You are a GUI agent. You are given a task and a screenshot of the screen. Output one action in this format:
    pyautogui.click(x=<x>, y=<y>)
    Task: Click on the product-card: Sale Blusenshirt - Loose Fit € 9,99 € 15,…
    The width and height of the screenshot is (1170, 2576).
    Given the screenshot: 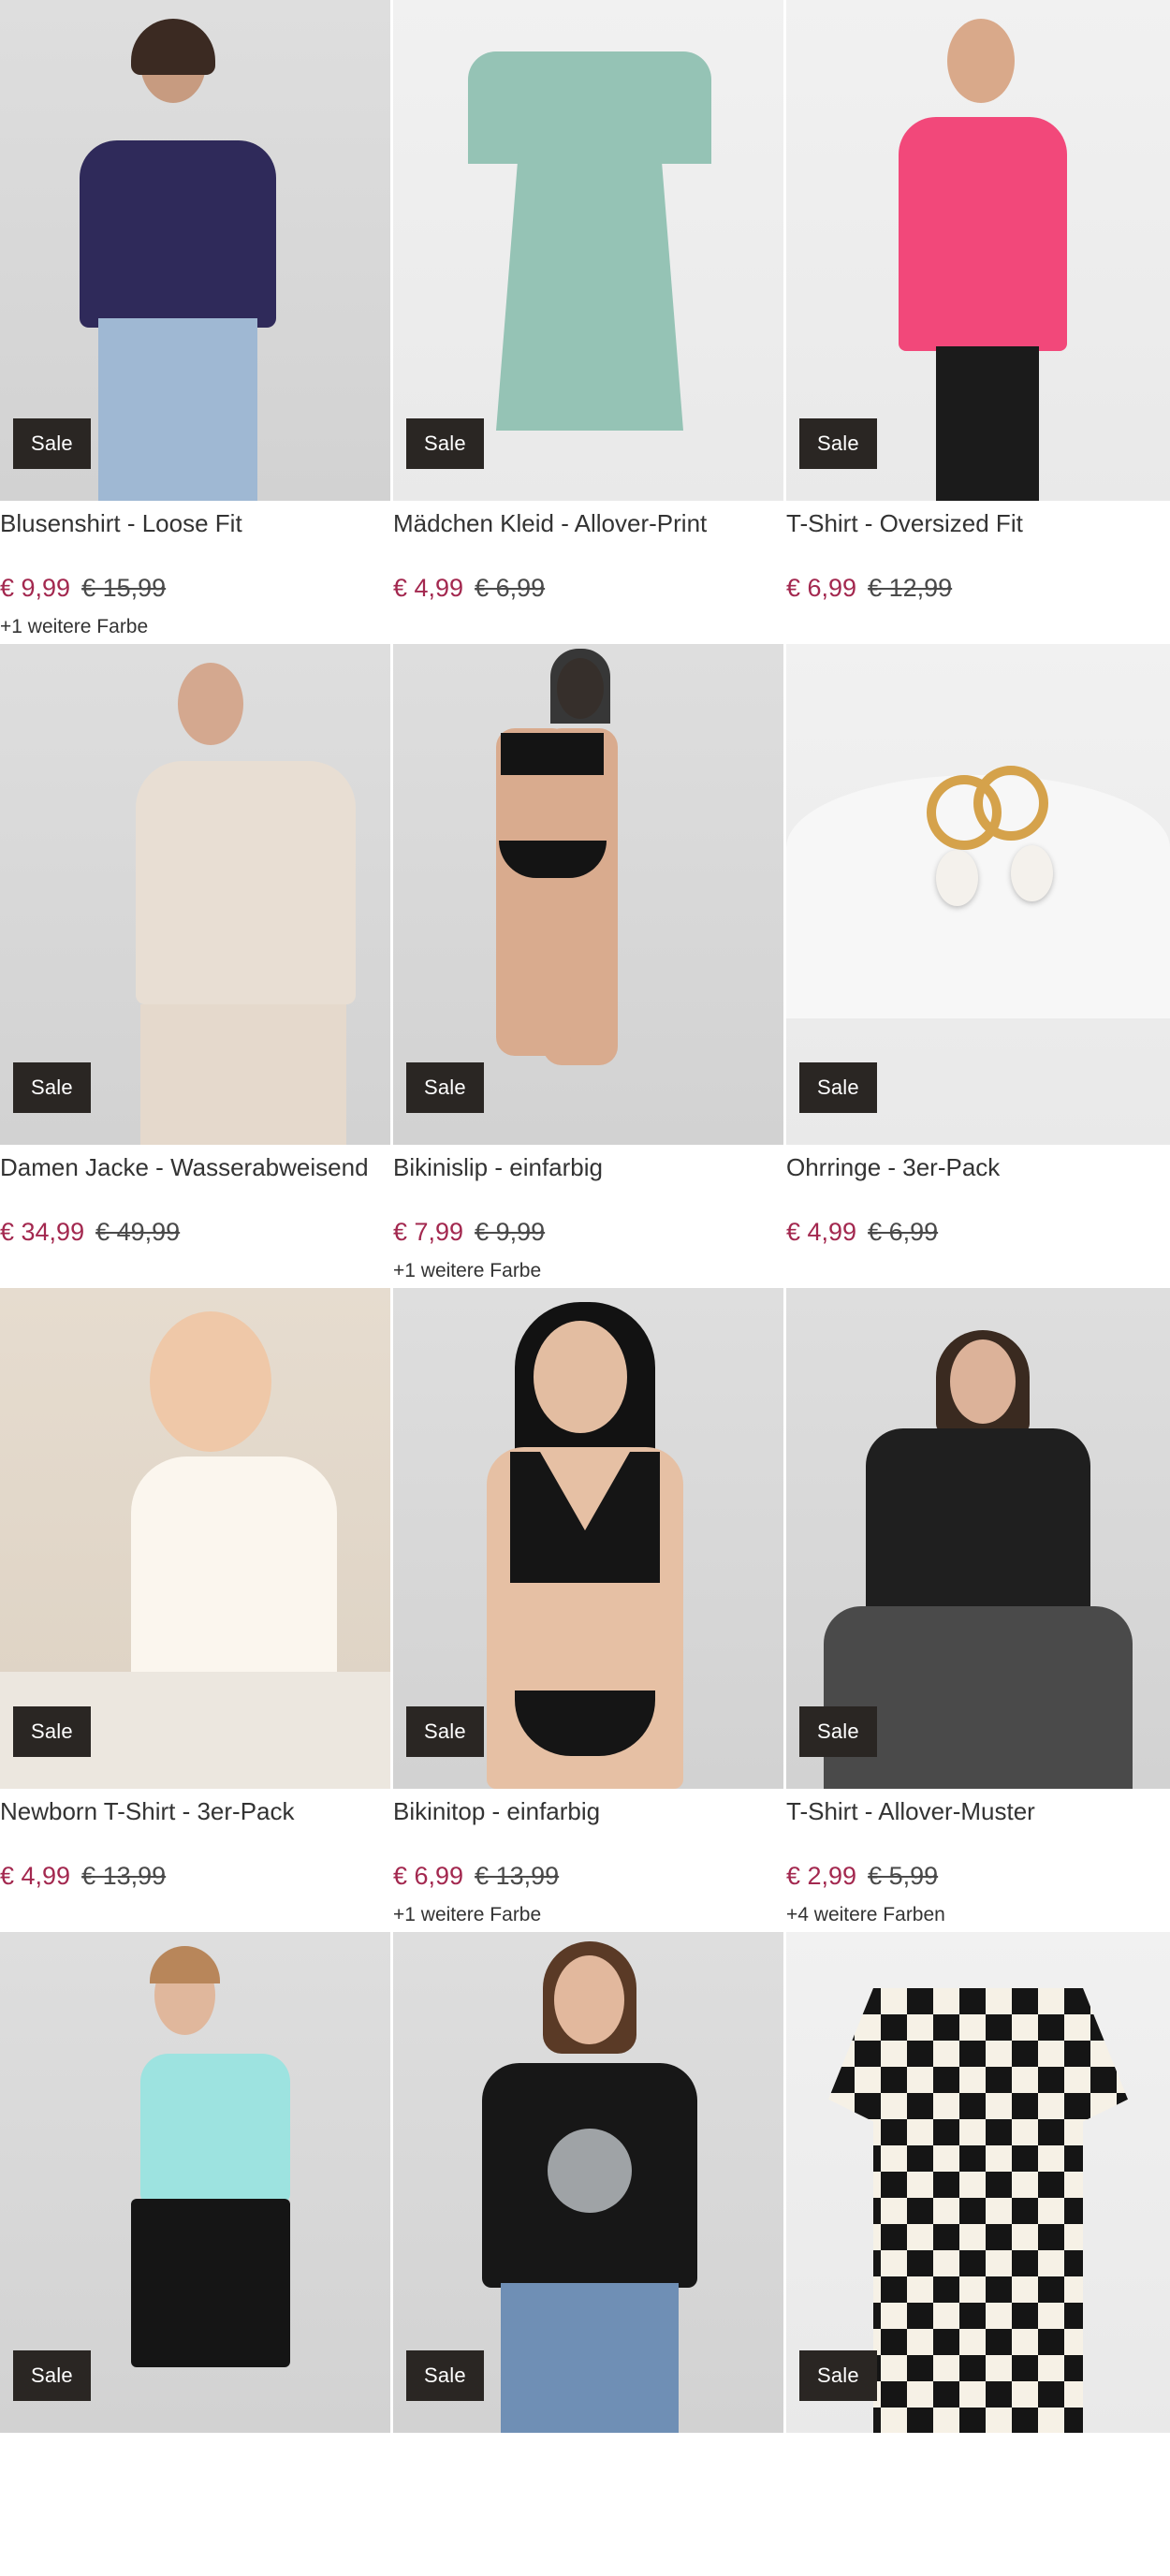 What is the action you would take?
    pyautogui.click(x=195, y=322)
    